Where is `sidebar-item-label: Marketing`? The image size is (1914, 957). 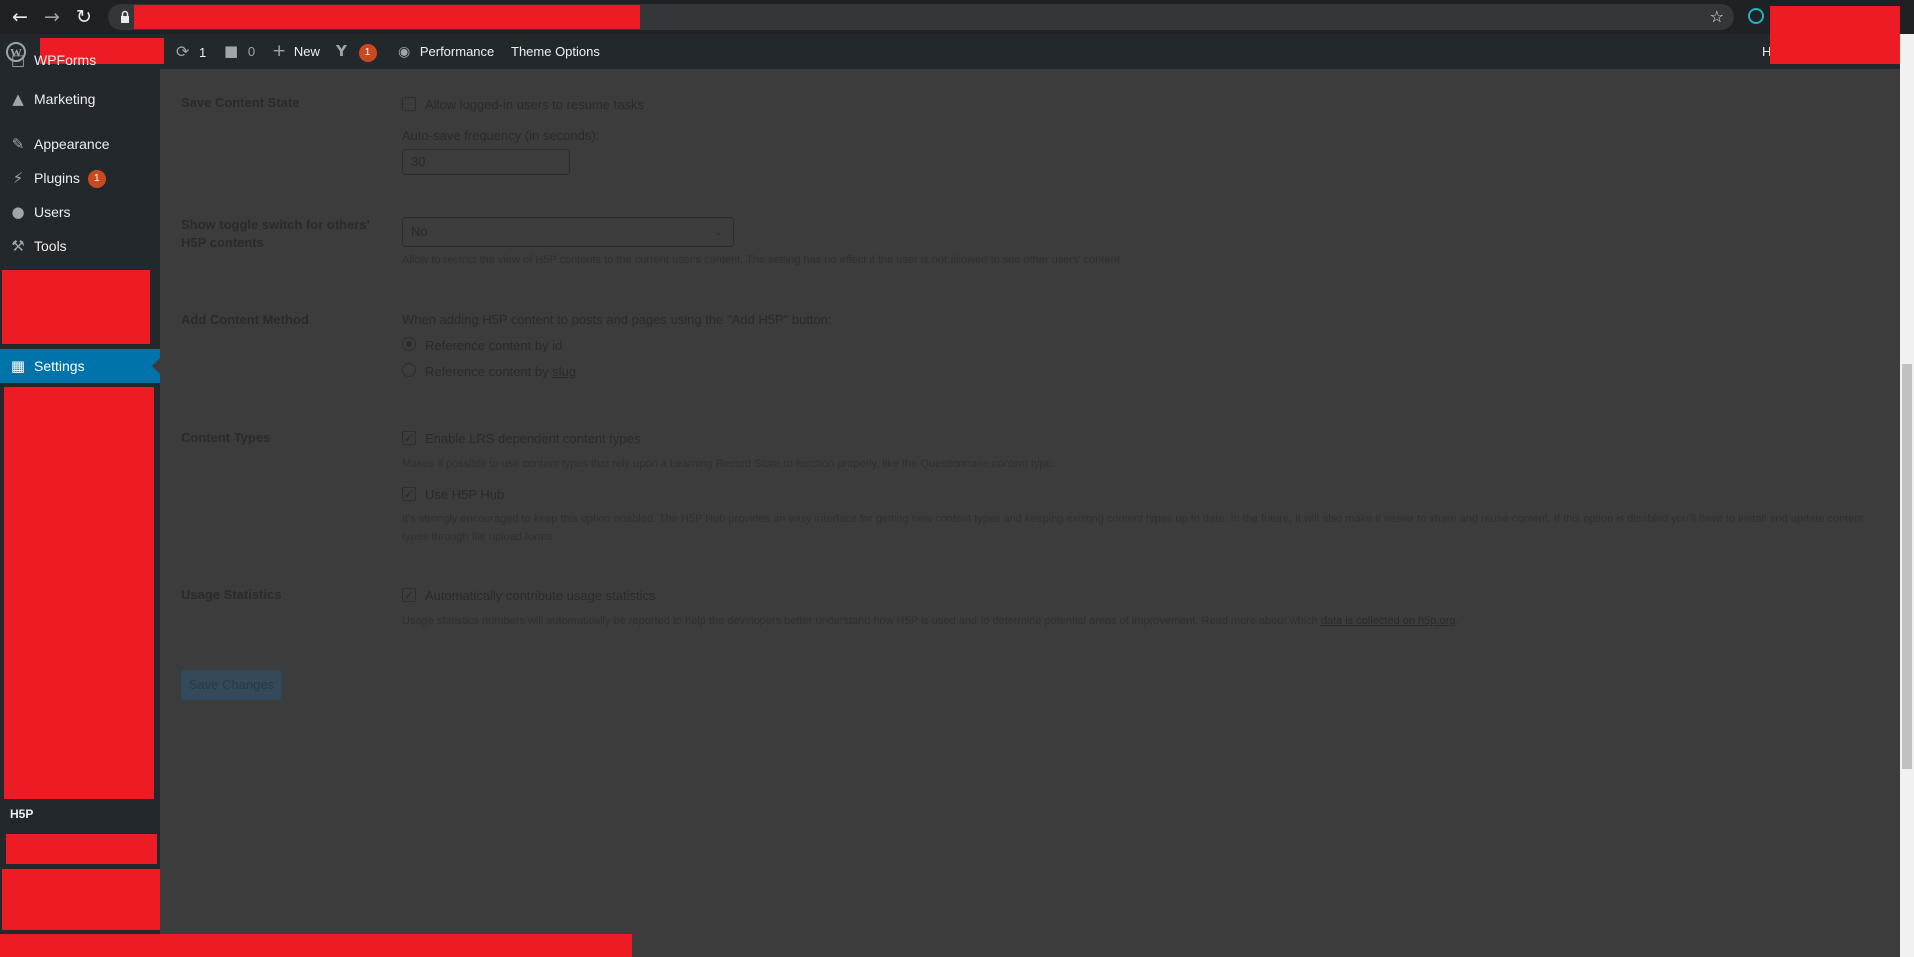
sidebar-item-label: Marketing is located at coordinates (65, 99).